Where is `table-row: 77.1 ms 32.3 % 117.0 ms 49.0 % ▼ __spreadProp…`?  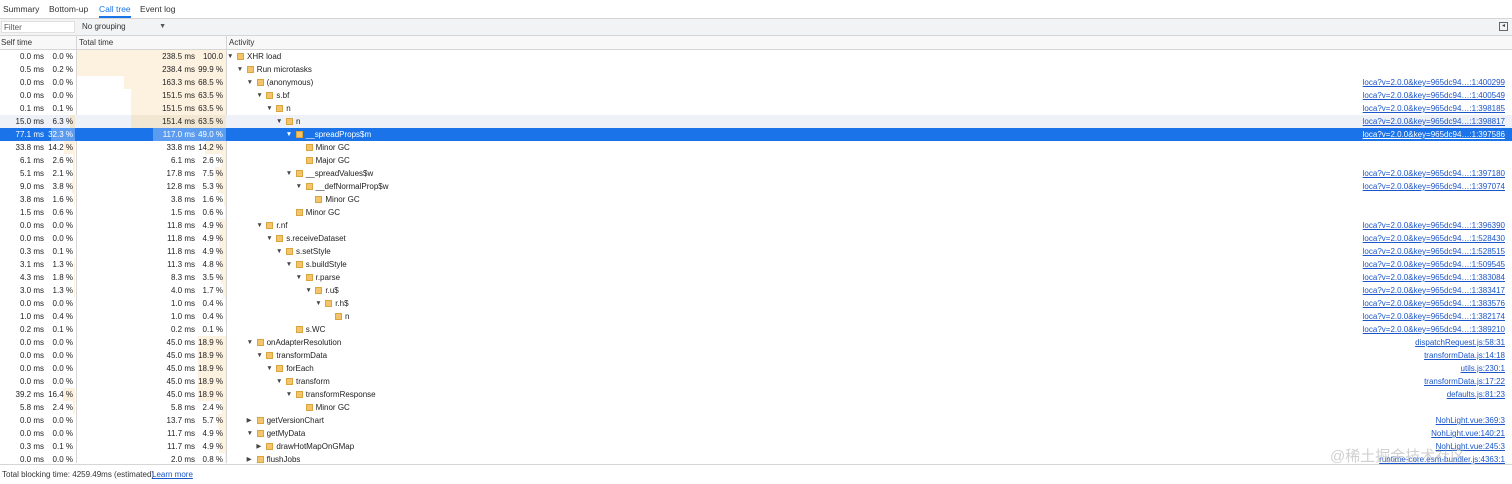
table-row: 77.1 ms 32.3 % 117.0 ms 49.0 % ▼ __spreadProp… is located at coordinates (756, 134).